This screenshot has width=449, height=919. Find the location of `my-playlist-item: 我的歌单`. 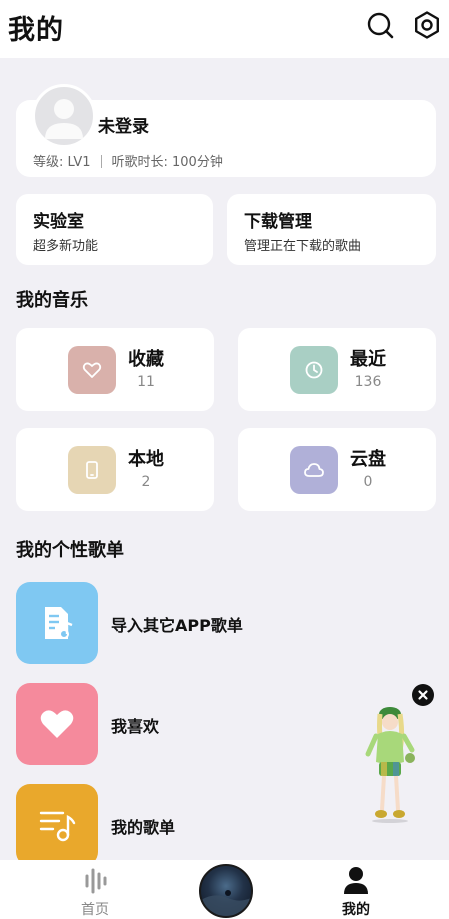

my-playlist-item: 我的歌单 is located at coordinates (206, 825).